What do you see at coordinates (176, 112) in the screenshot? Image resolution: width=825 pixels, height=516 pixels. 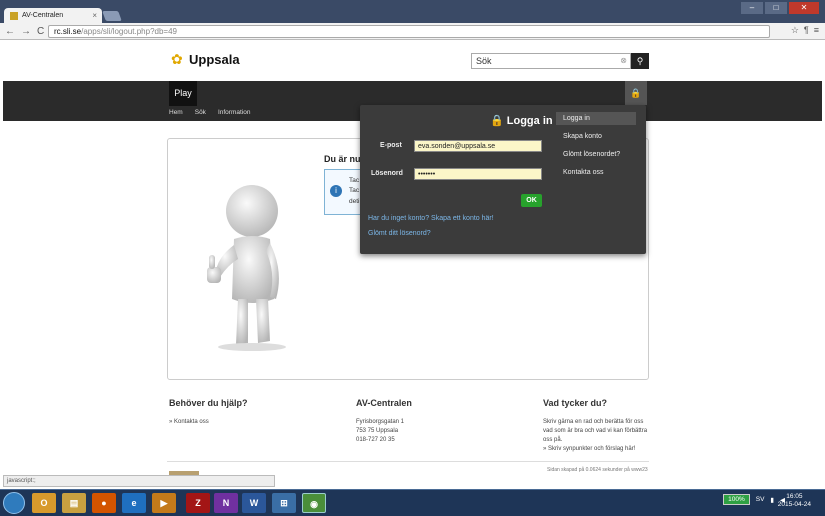 I see `nav-item-hem: Hem` at bounding box center [176, 112].